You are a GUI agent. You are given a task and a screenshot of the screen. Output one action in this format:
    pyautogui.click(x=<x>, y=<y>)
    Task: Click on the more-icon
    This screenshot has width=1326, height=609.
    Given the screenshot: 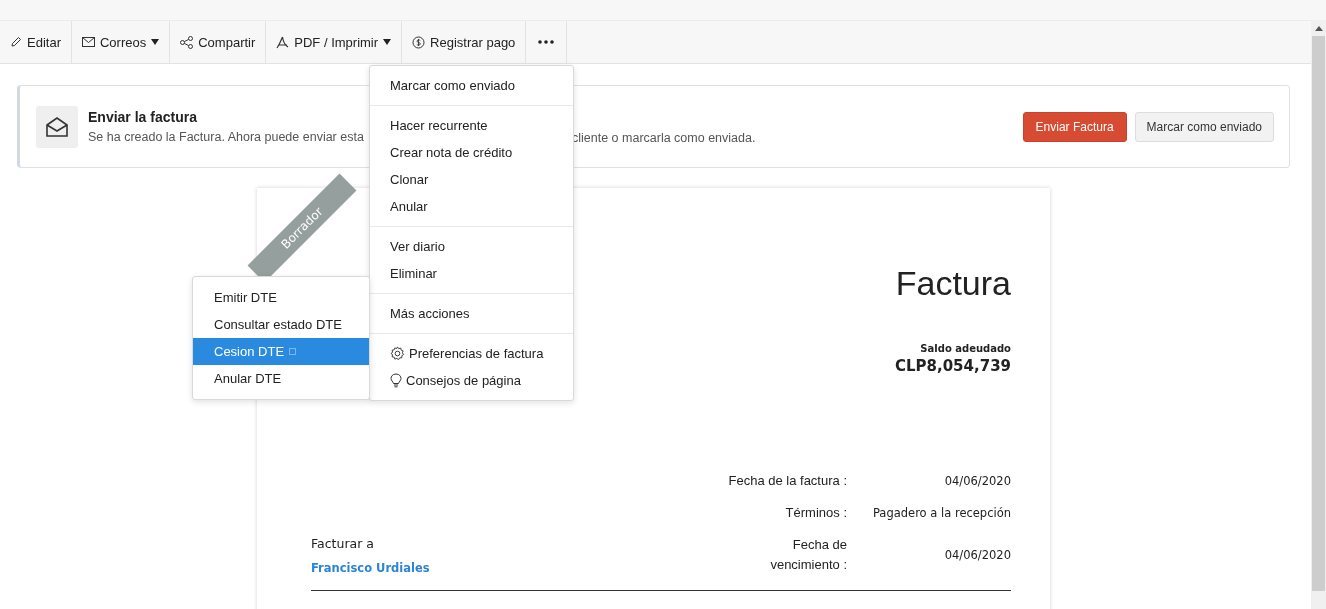 What is the action you would take?
    pyautogui.click(x=546, y=42)
    